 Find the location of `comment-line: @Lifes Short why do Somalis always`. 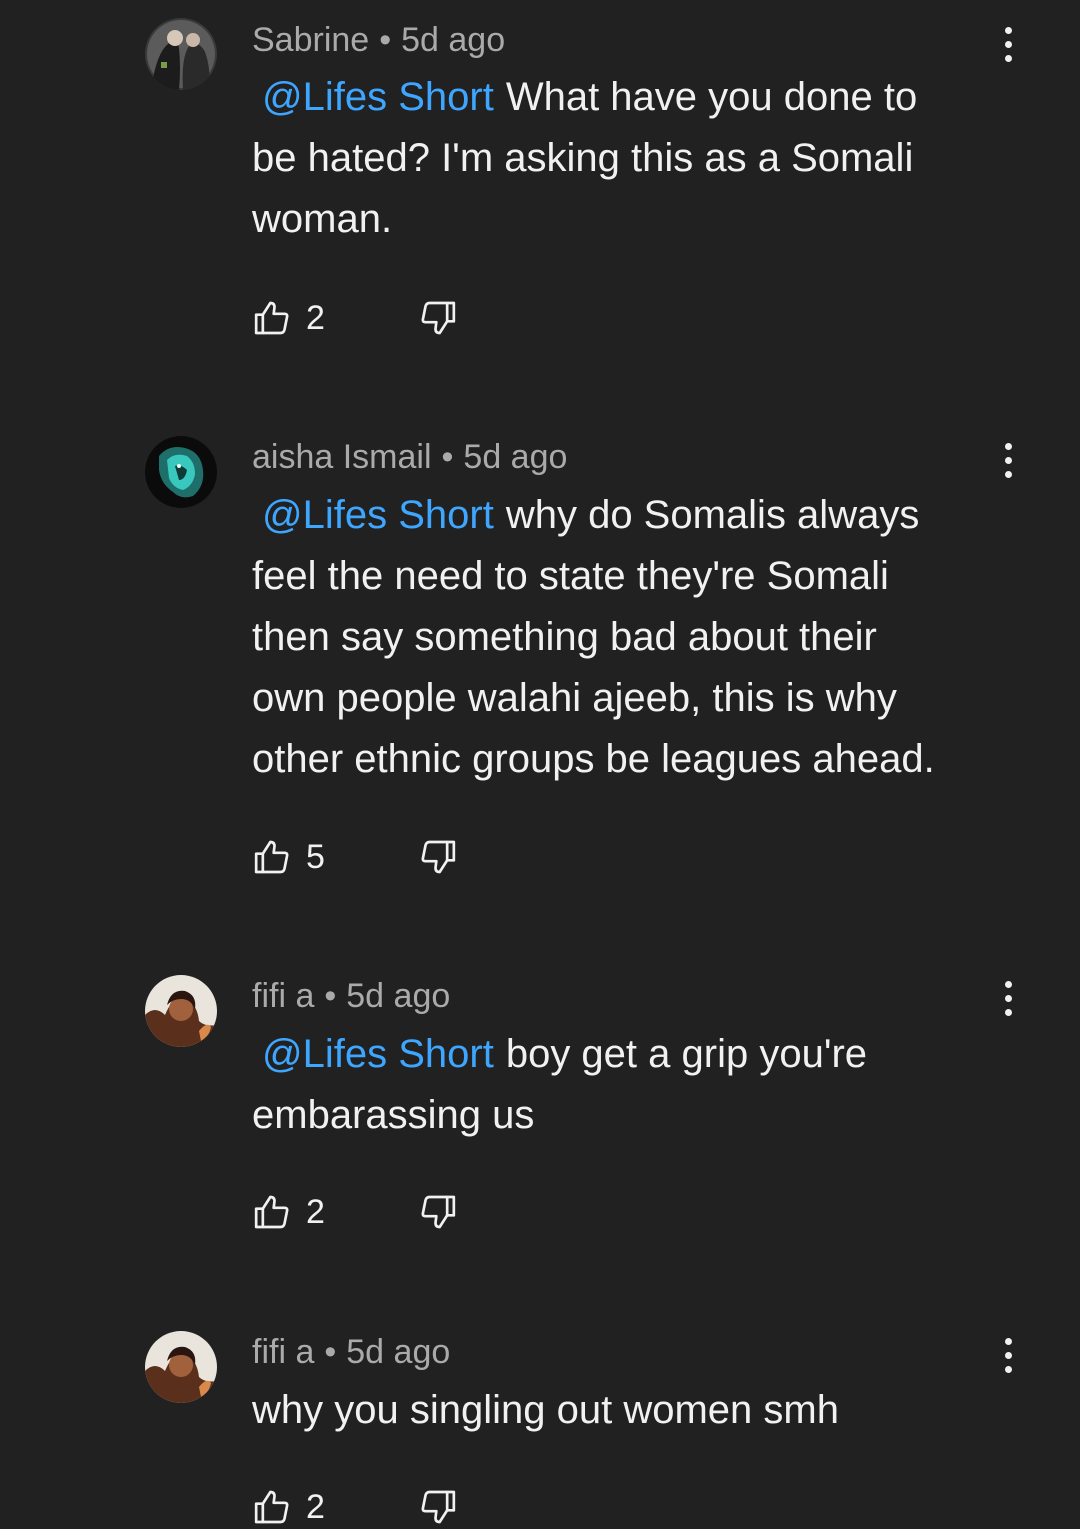

comment-line: @Lifes Short why do Somalis always is located at coordinates (632, 515).